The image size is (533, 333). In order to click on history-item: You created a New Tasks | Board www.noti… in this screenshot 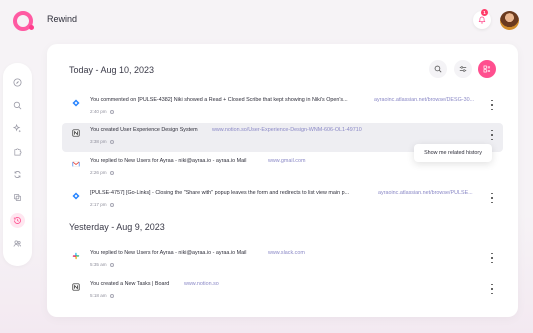, I will do `click(282, 291)`.